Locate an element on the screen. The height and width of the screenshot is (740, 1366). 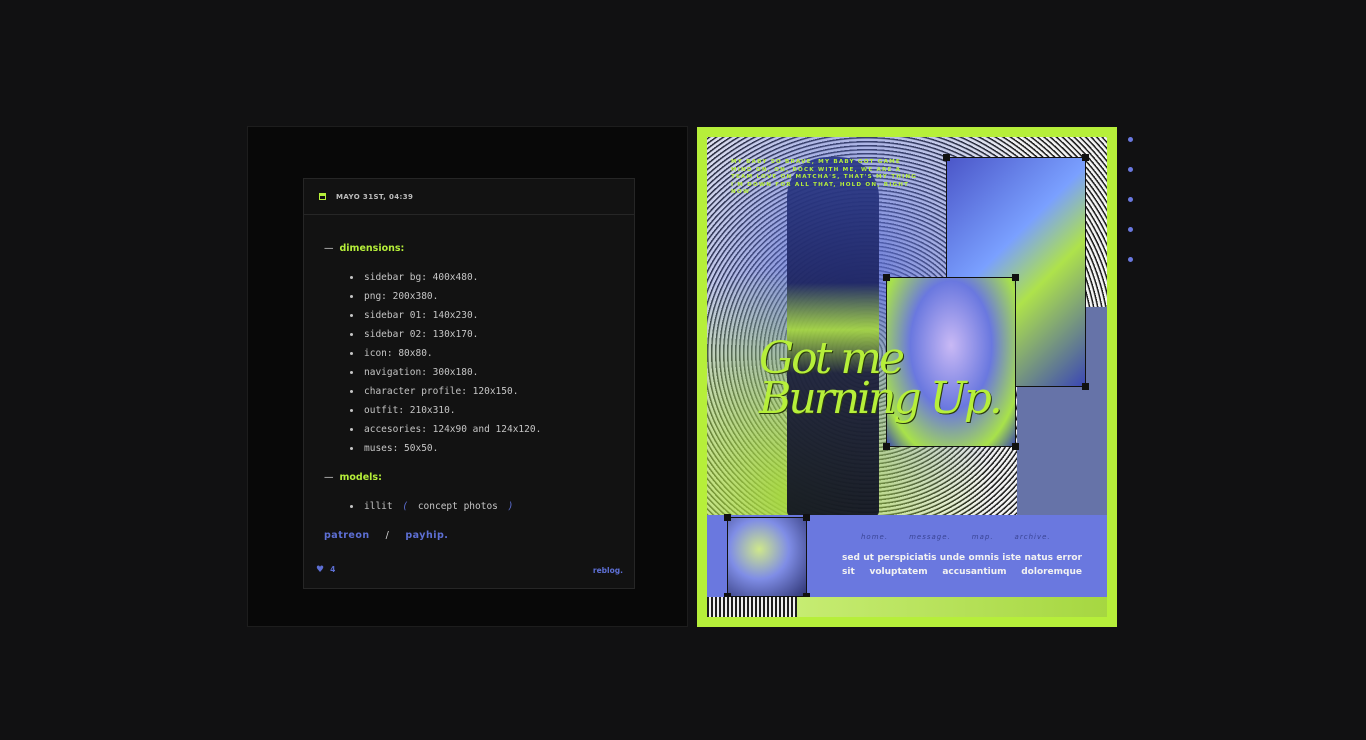
list-item: outfit: 210x310. is located at coordinates (482, 410).